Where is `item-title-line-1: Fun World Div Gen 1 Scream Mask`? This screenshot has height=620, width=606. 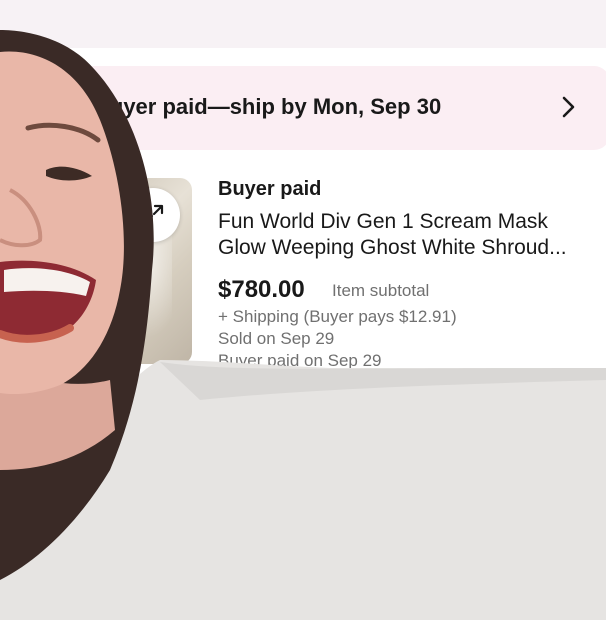 item-title-line-1: Fun World Div Gen 1 Scream Mask is located at coordinates (383, 222).